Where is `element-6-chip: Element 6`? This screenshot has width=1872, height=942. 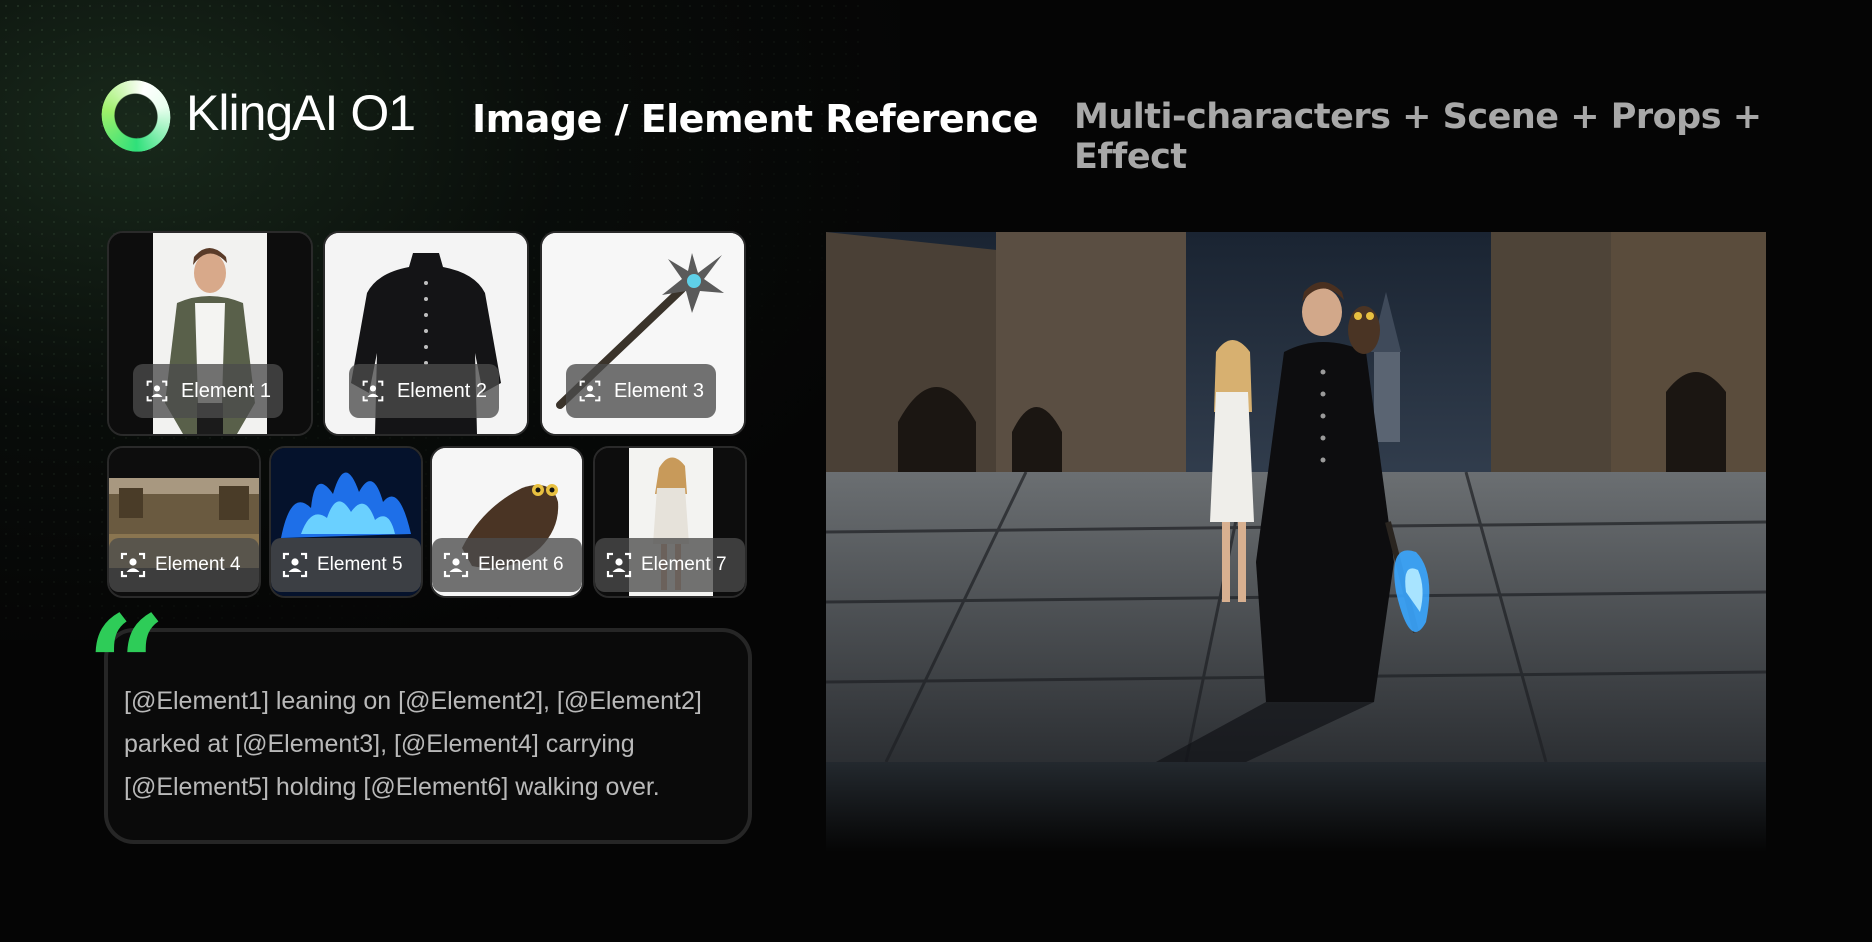
element-6-chip: Element 6 is located at coordinates (507, 565).